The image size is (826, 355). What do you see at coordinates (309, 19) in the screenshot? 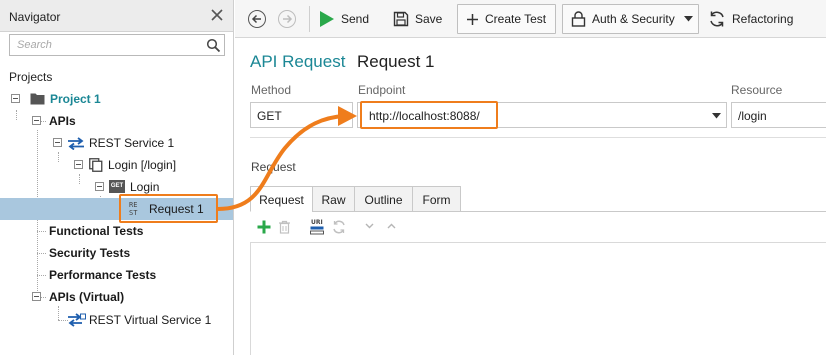
I see `toolbar-separator` at bounding box center [309, 19].